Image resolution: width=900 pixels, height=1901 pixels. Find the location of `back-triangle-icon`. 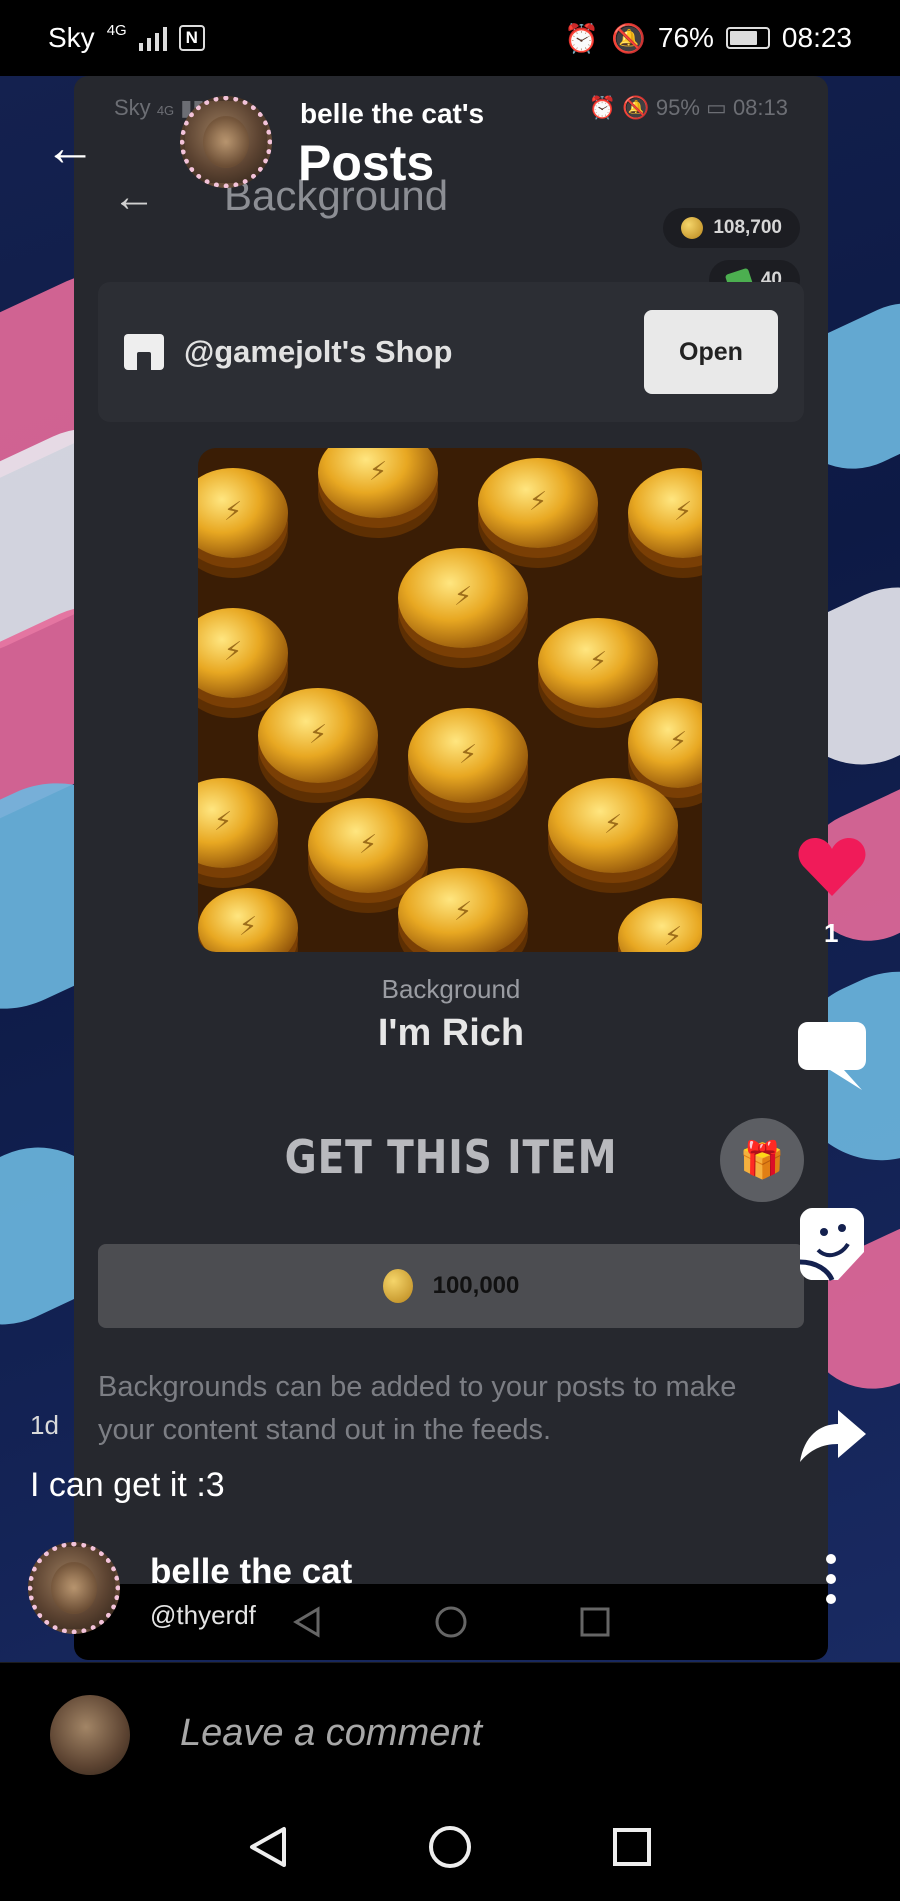

back-triangle-icon is located at coordinates (268, 1846).